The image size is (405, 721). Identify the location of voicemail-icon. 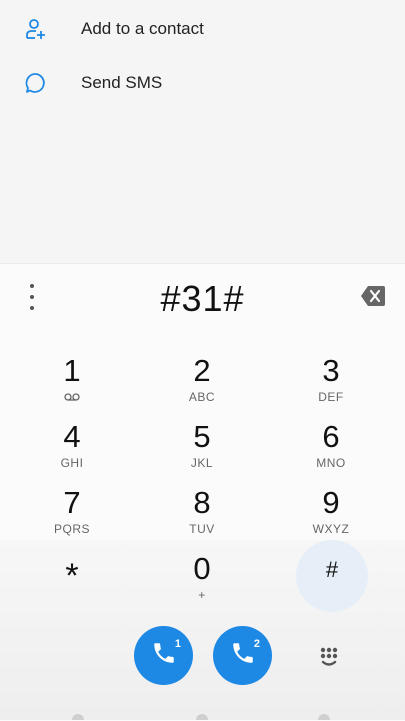
(72, 397).